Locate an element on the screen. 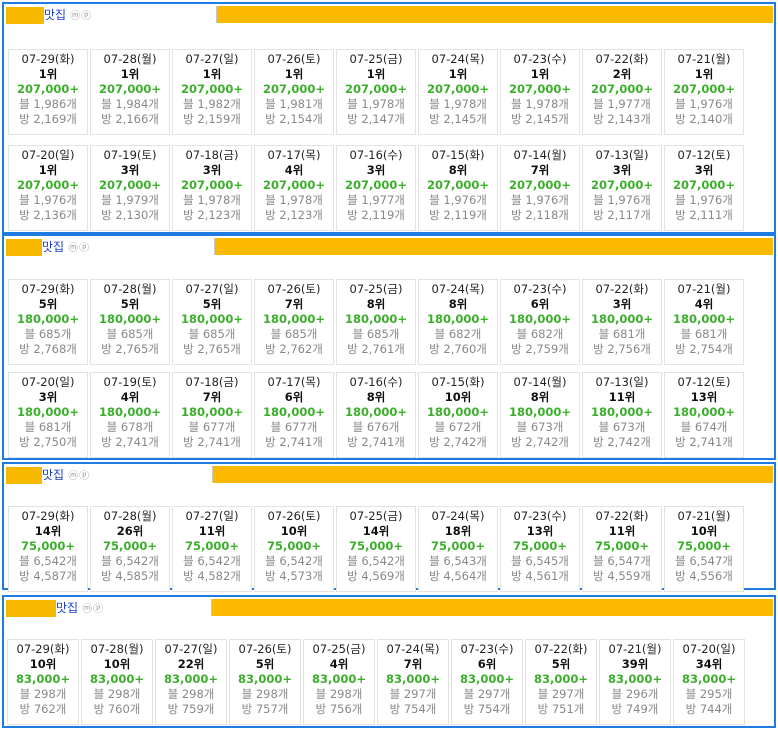  visitor-count: 방 4,587개 is located at coordinates (48, 576).